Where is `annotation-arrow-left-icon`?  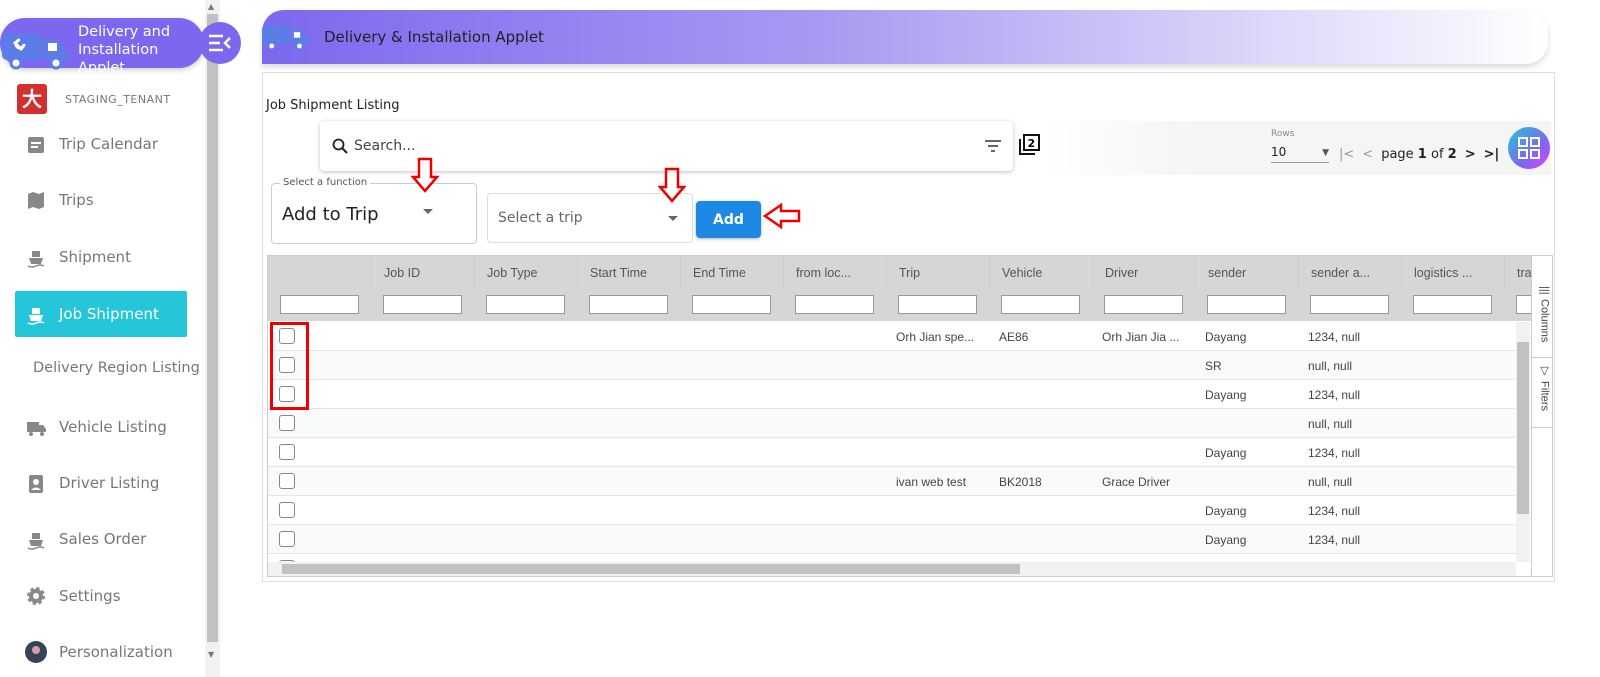 annotation-arrow-left-icon is located at coordinates (782, 216).